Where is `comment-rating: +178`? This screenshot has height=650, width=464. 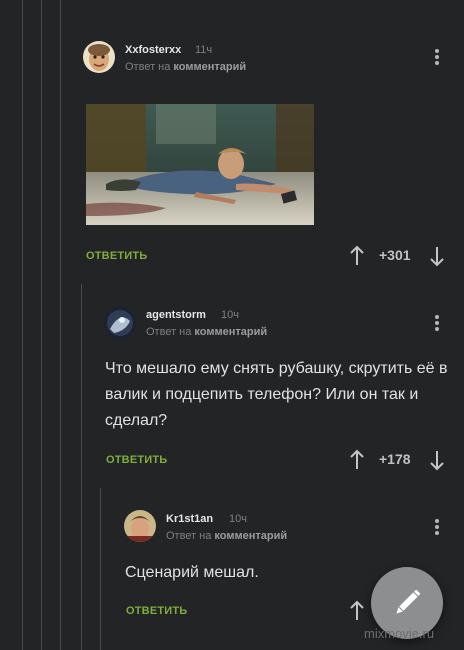
comment-rating: +178 is located at coordinates (395, 459).